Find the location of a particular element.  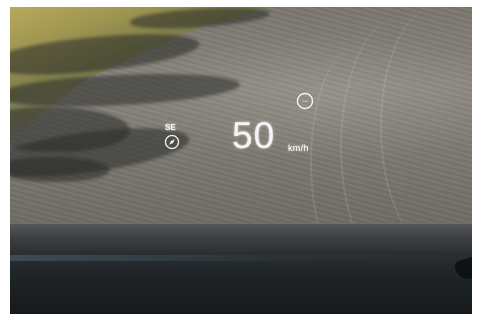

speed-limit-text: --- is located at coordinates (305, 102).